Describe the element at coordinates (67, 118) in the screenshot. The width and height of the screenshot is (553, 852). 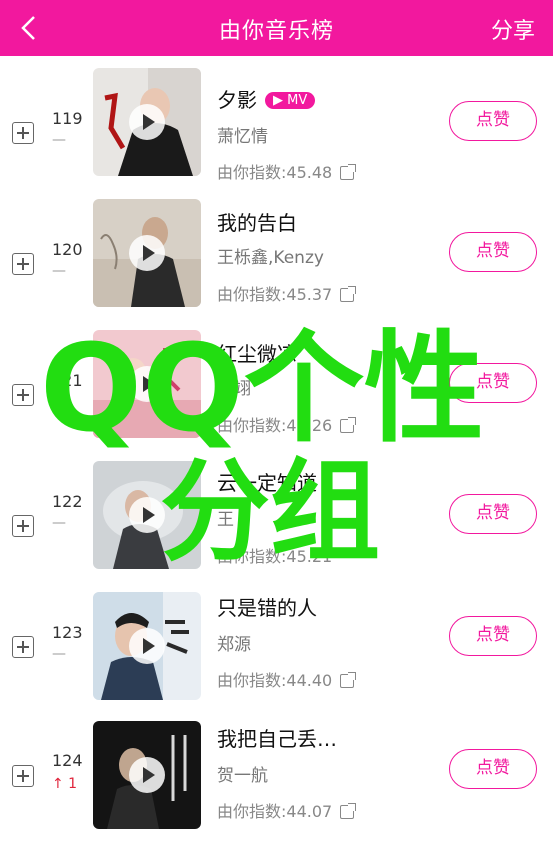
I see `rank-number: 119` at that location.